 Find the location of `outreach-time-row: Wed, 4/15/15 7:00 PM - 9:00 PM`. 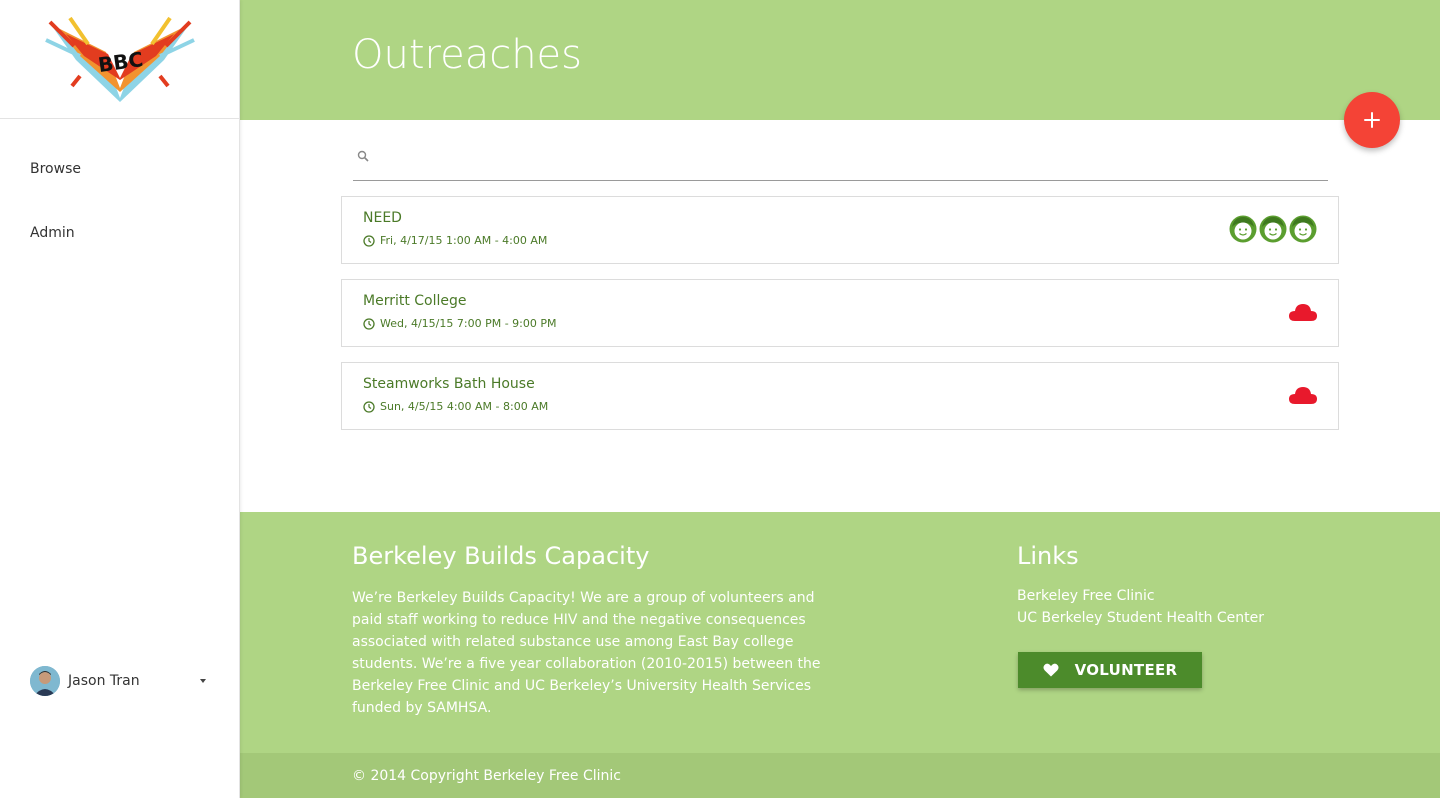

outreach-time-row: Wed, 4/15/15 7:00 PM - 9:00 PM is located at coordinates (459, 323).